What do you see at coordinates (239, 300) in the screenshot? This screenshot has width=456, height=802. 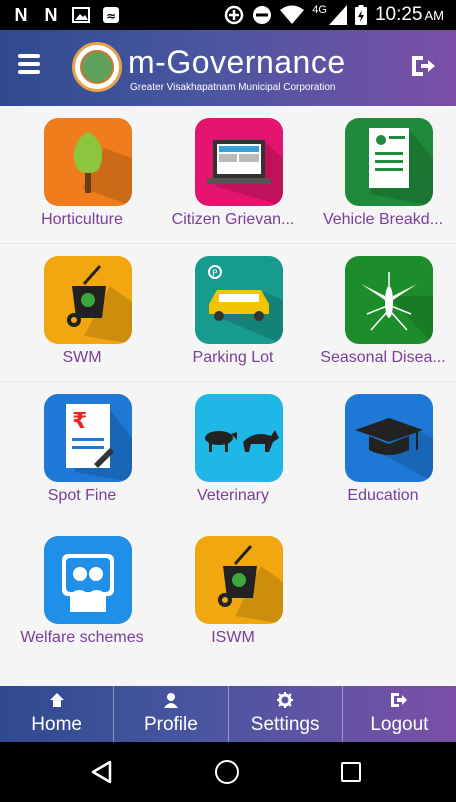 I see `car-icon: P` at bounding box center [239, 300].